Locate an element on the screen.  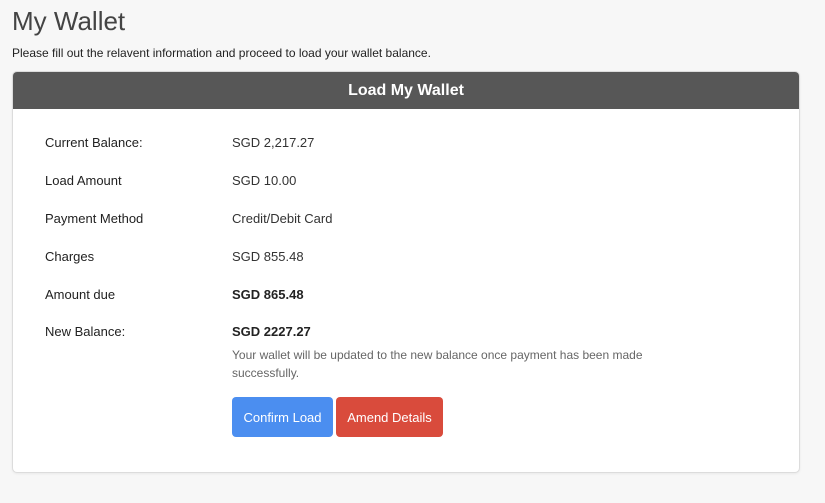
load-amount-label: Load Amount is located at coordinates (83, 180).